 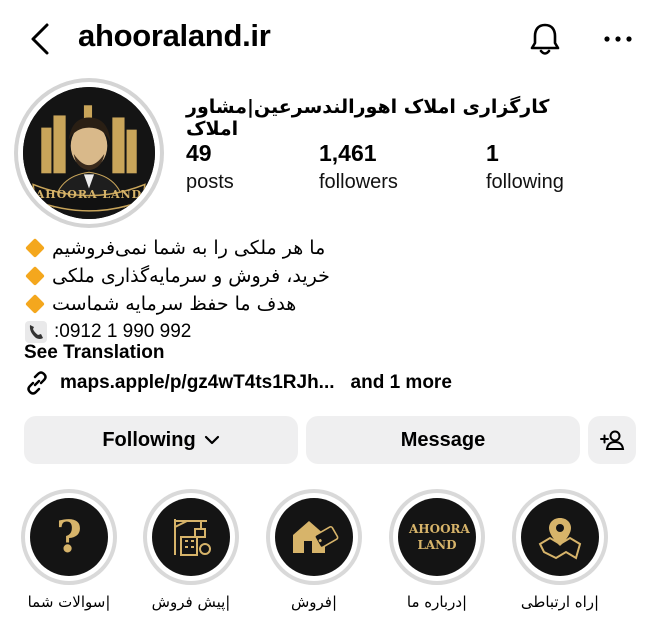 What do you see at coordinates (330, 39) in the screenshot?
I see `top-bar: ahooraland.ir` at bounding box center [330, 39].